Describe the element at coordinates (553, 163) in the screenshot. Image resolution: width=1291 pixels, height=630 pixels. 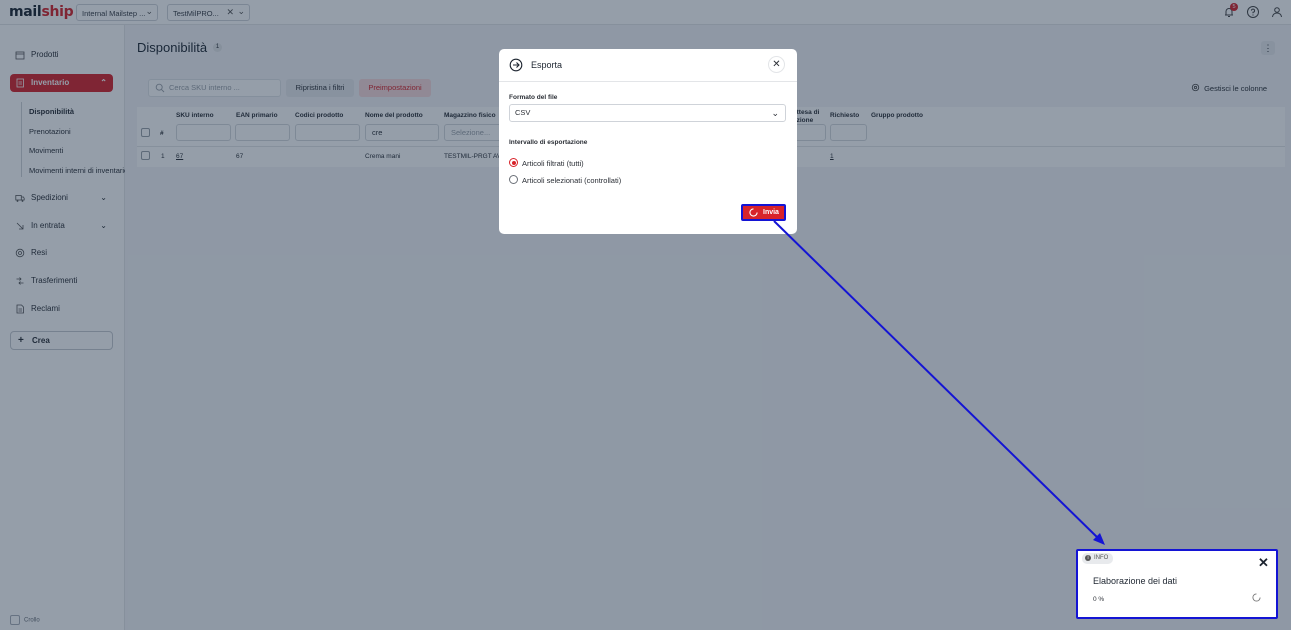
I see `radio-filtered-items-label: Articoli filtrati (tutti)` at that location.